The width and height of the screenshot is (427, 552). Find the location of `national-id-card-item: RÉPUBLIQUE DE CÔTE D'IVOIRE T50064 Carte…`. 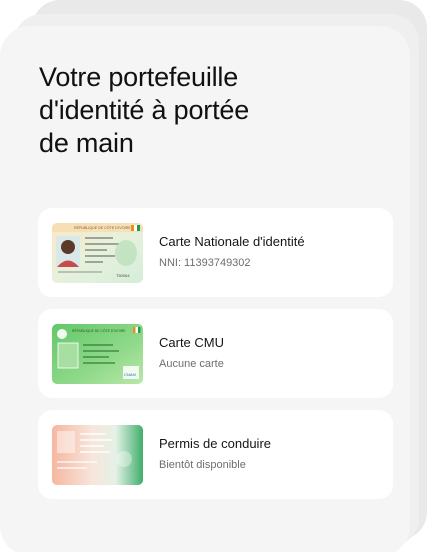

national-id-card-item: RÉPUBLIQUE DE CÔTE D'IVOIRE T50064 Carte… is located at coordinates (215, 252).